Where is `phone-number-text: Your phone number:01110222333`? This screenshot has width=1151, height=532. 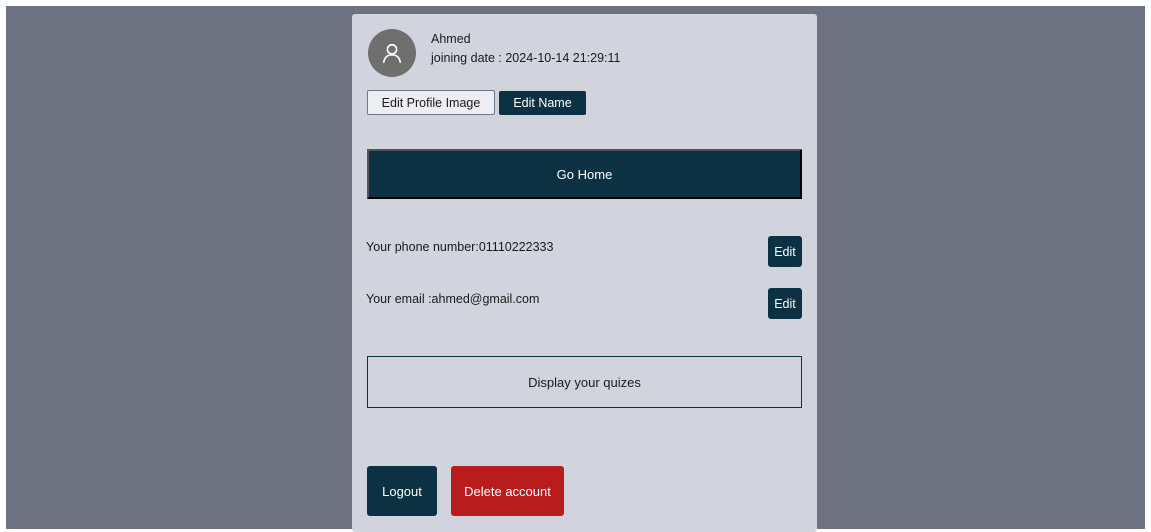 phone-number-text: Your phone number:01110222333 is located at coordinates (460, 247).